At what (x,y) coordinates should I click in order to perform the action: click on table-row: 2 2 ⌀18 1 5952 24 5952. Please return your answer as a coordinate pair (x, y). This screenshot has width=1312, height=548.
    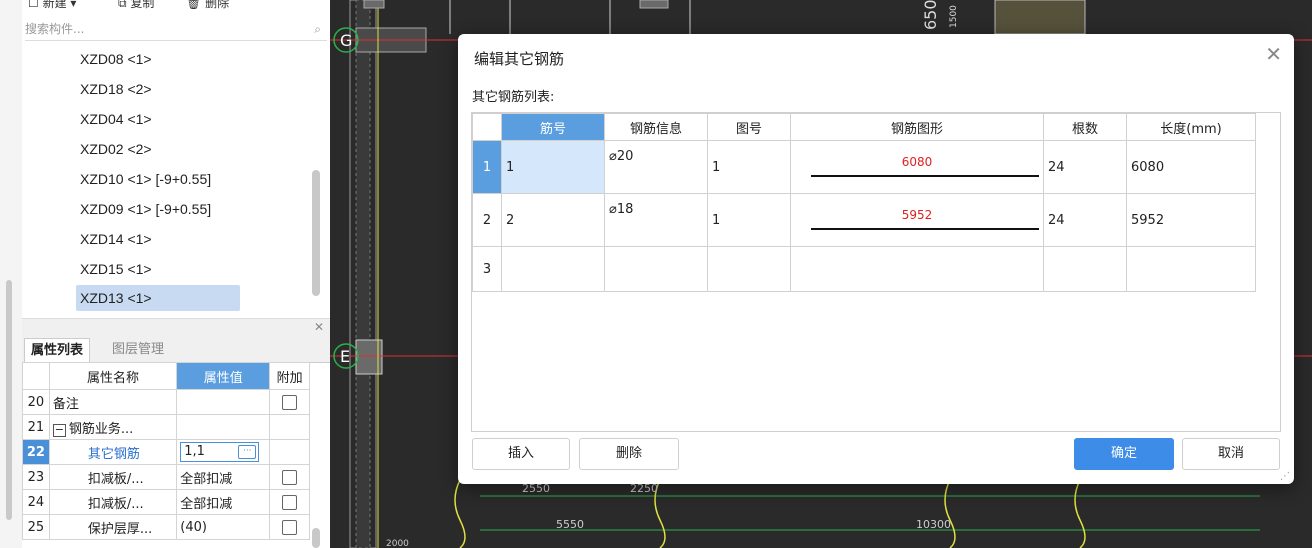
    Looking at the image, I should click on (864, 220).